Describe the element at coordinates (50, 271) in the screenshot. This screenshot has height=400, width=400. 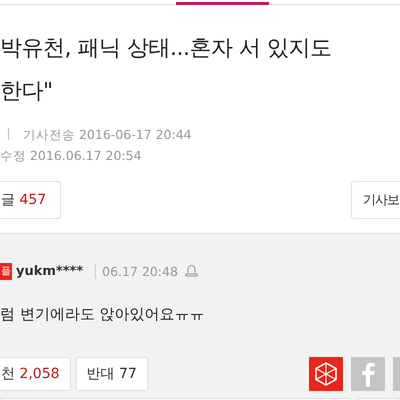
I see `username: yukm****` at that location.